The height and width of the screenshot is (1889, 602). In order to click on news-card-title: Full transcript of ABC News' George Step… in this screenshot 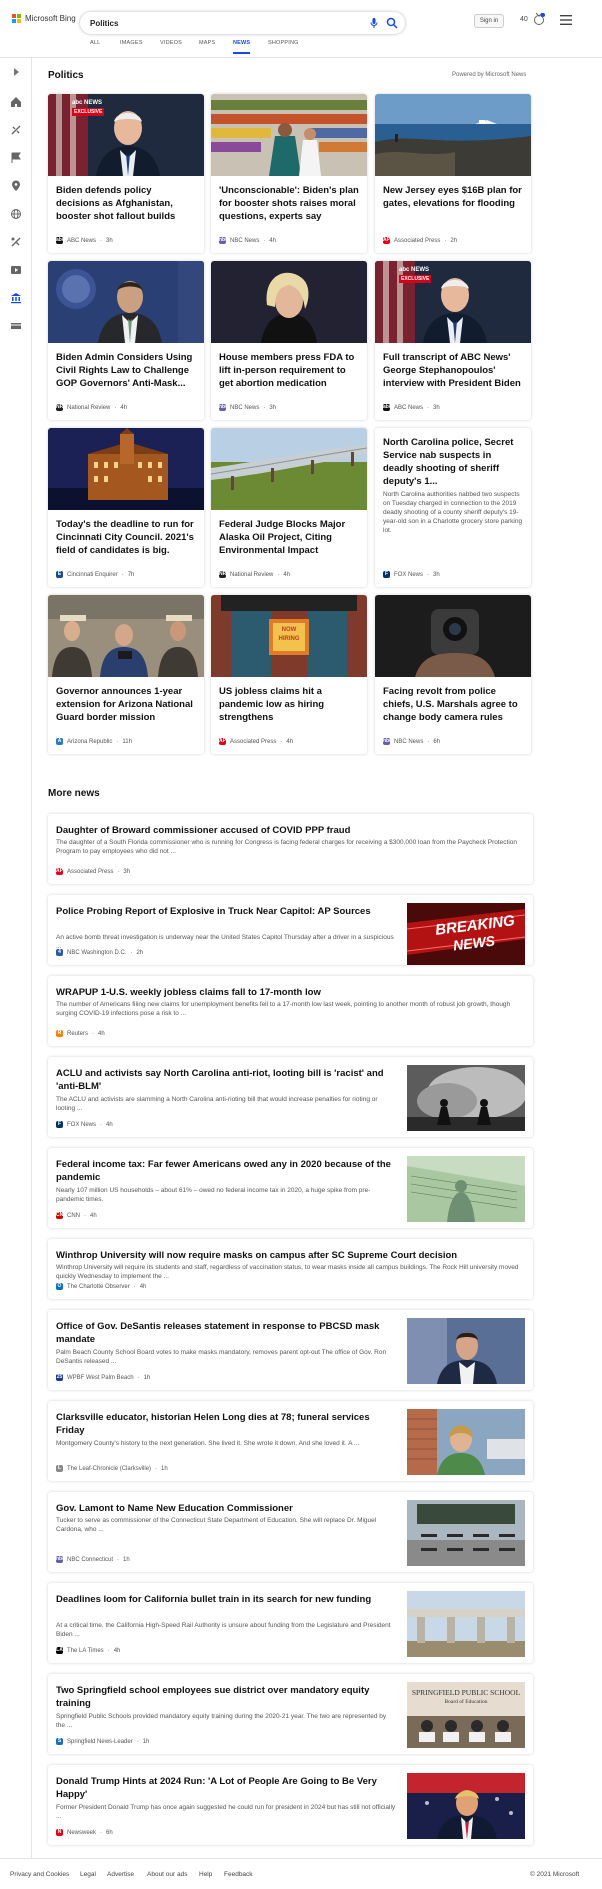, I will do `click(453, 370)`.